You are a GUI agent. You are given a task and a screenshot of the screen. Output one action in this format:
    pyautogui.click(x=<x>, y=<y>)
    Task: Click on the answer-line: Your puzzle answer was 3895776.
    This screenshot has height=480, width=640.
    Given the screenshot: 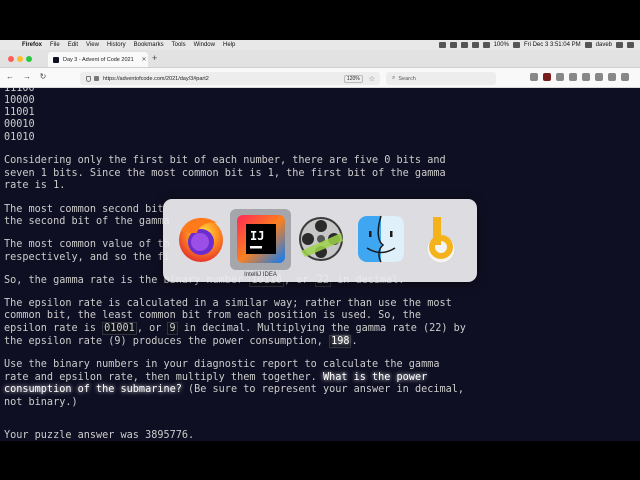 What is the action you would take?
    pyautogui.click(x=99, y=435)
    